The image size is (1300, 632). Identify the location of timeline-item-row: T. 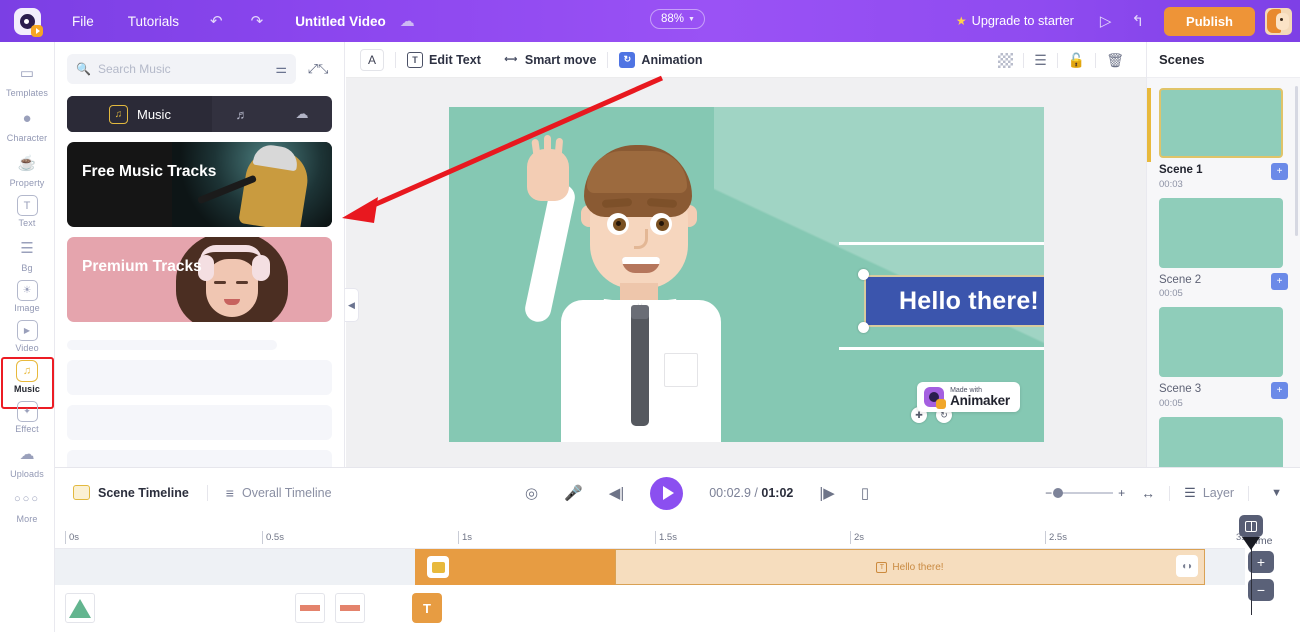
(650, 609).